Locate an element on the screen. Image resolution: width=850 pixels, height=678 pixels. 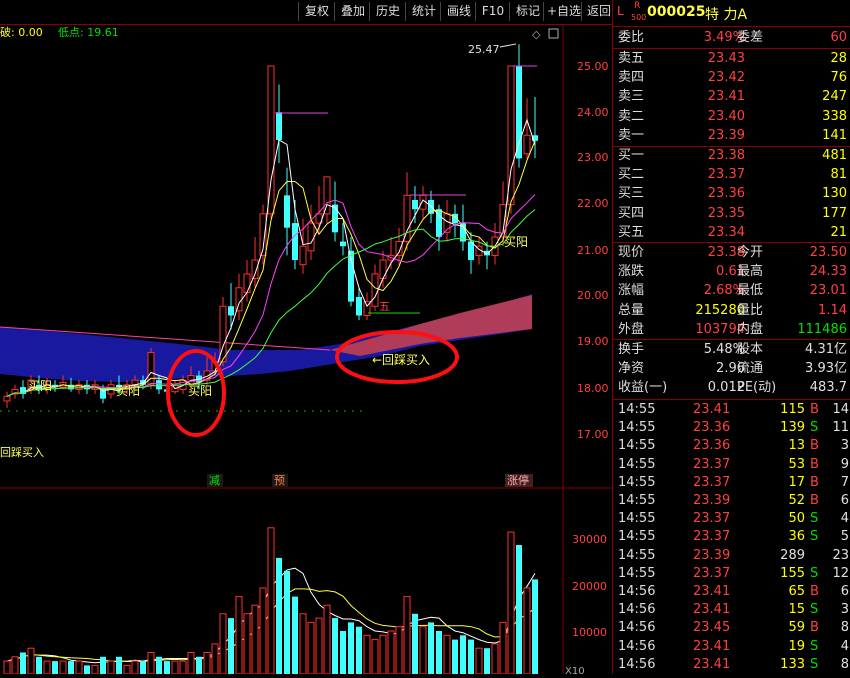
tick-volume: 50 is located at coordinates (796, 519).